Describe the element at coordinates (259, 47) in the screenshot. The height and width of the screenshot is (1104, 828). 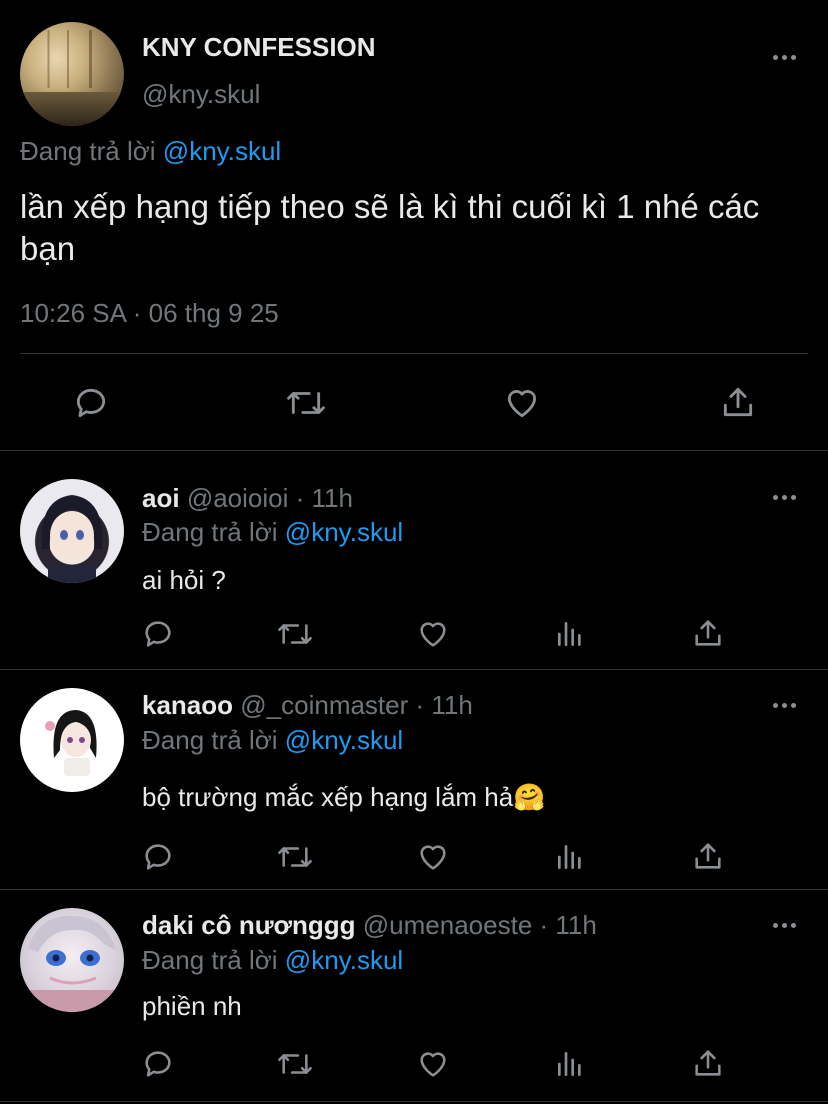
I see `main-author-name: KNY CONFESSION` at that location.